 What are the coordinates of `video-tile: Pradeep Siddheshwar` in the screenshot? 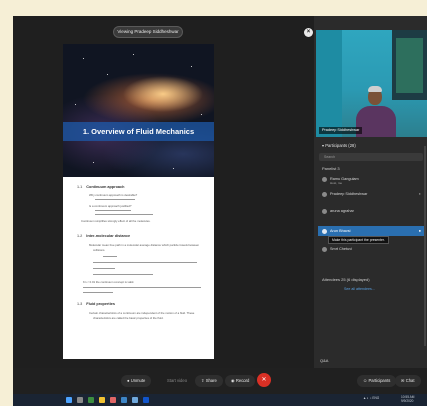 It's located at (371, 83).